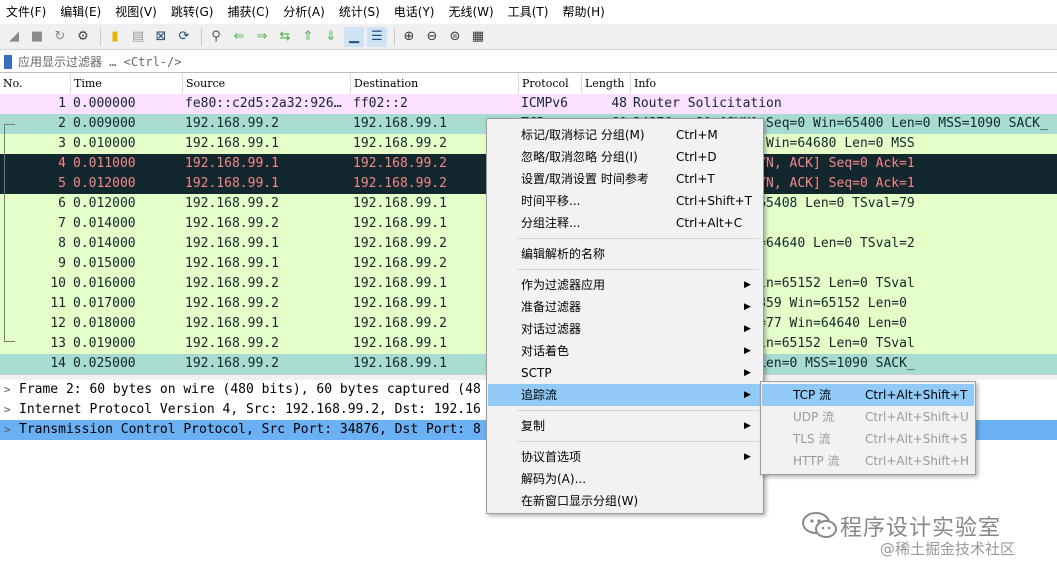  What do you see at coordinates (619, 103) in the screenshot?
I see `packet-length: 48` at bounding box center [619, 103].